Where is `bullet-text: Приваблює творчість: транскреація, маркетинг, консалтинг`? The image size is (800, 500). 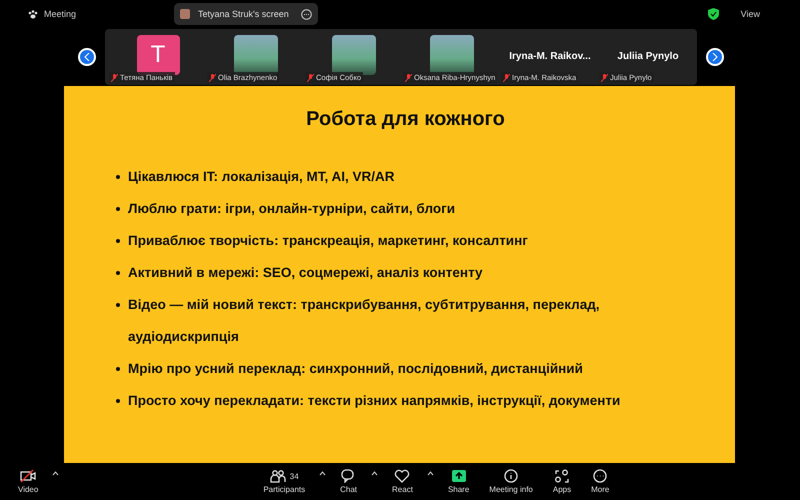
bullet-text: Приваблює творчість: транскреація, маркетинг, консалтинг is located at coordinates (328, 241).